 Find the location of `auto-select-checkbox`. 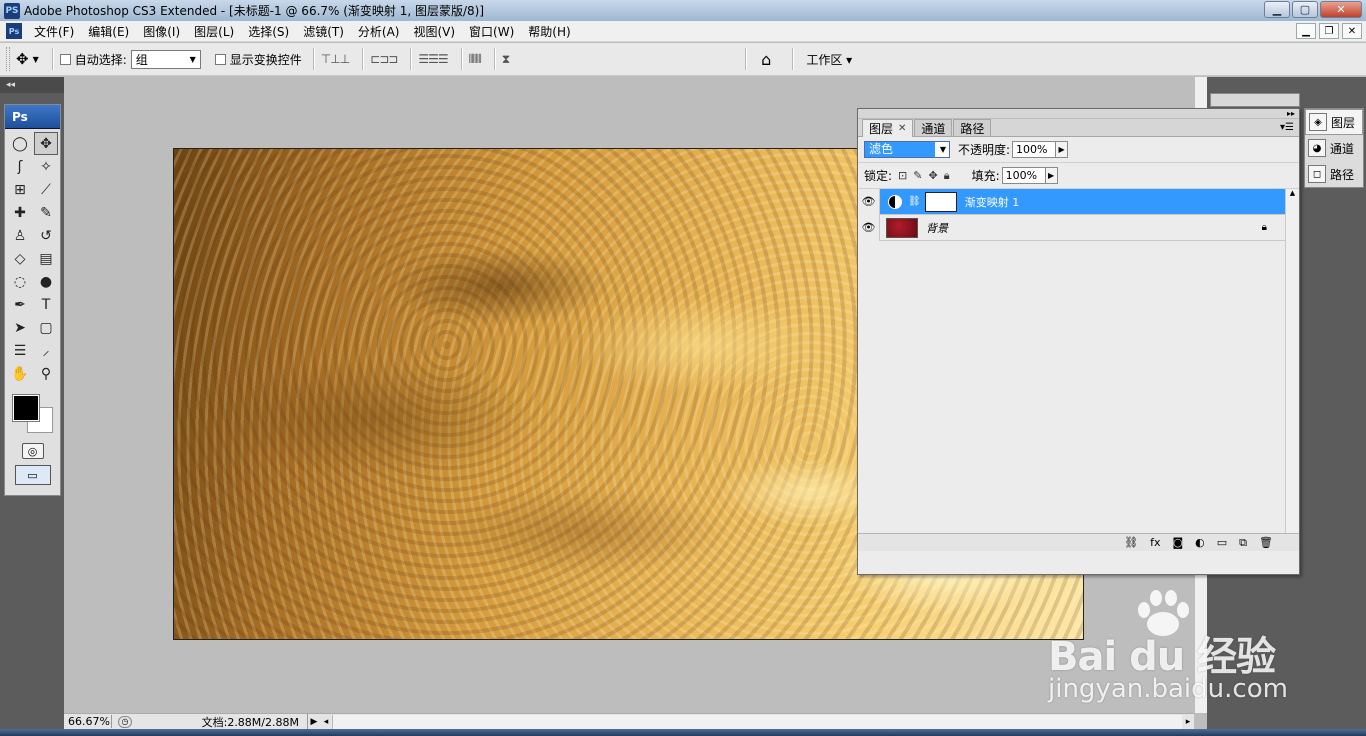

auto-select-checkbox is located at coordinates (65, 59).